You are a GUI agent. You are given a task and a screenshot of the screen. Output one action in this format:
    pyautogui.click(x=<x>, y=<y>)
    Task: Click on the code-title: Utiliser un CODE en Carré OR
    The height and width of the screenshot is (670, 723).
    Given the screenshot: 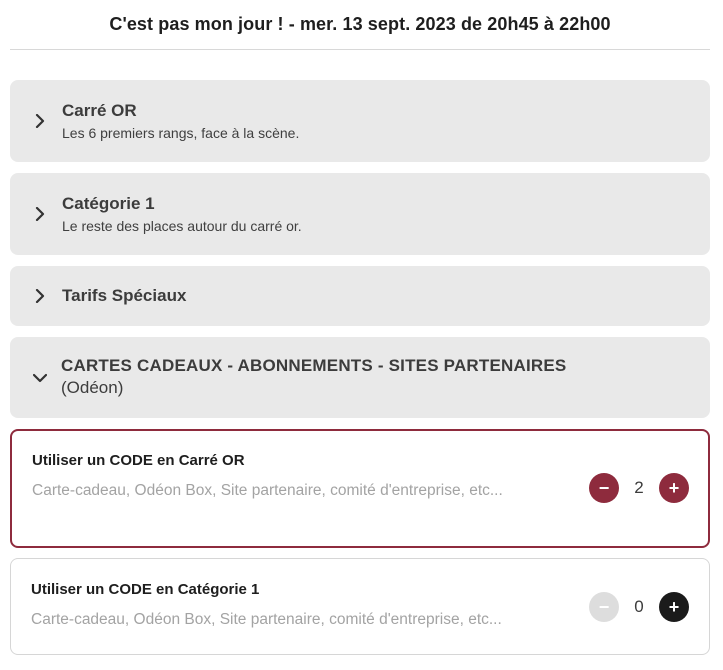 What is the action you would take?
    pyautogui.click(x=138, y=460)
    